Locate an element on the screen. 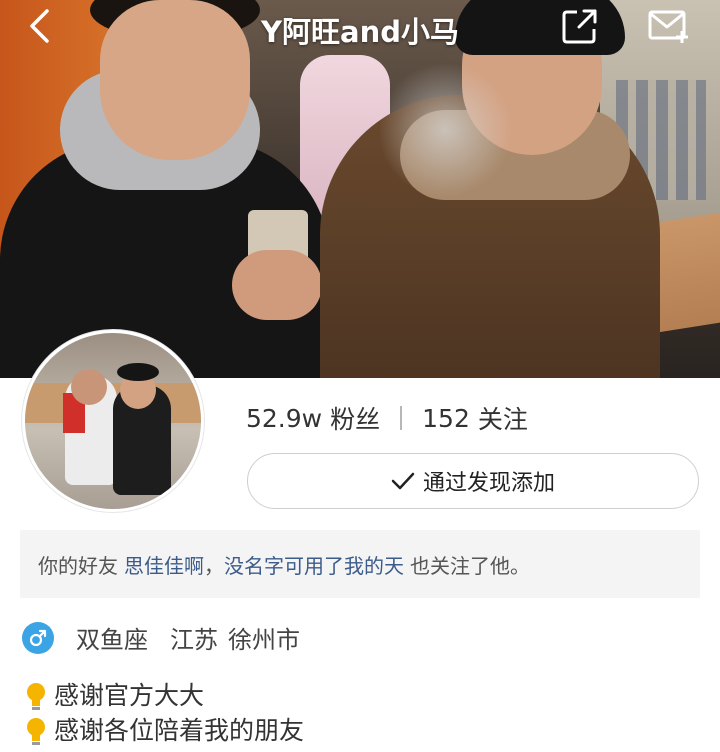  cover-hand is located at coordinates (277, 285).